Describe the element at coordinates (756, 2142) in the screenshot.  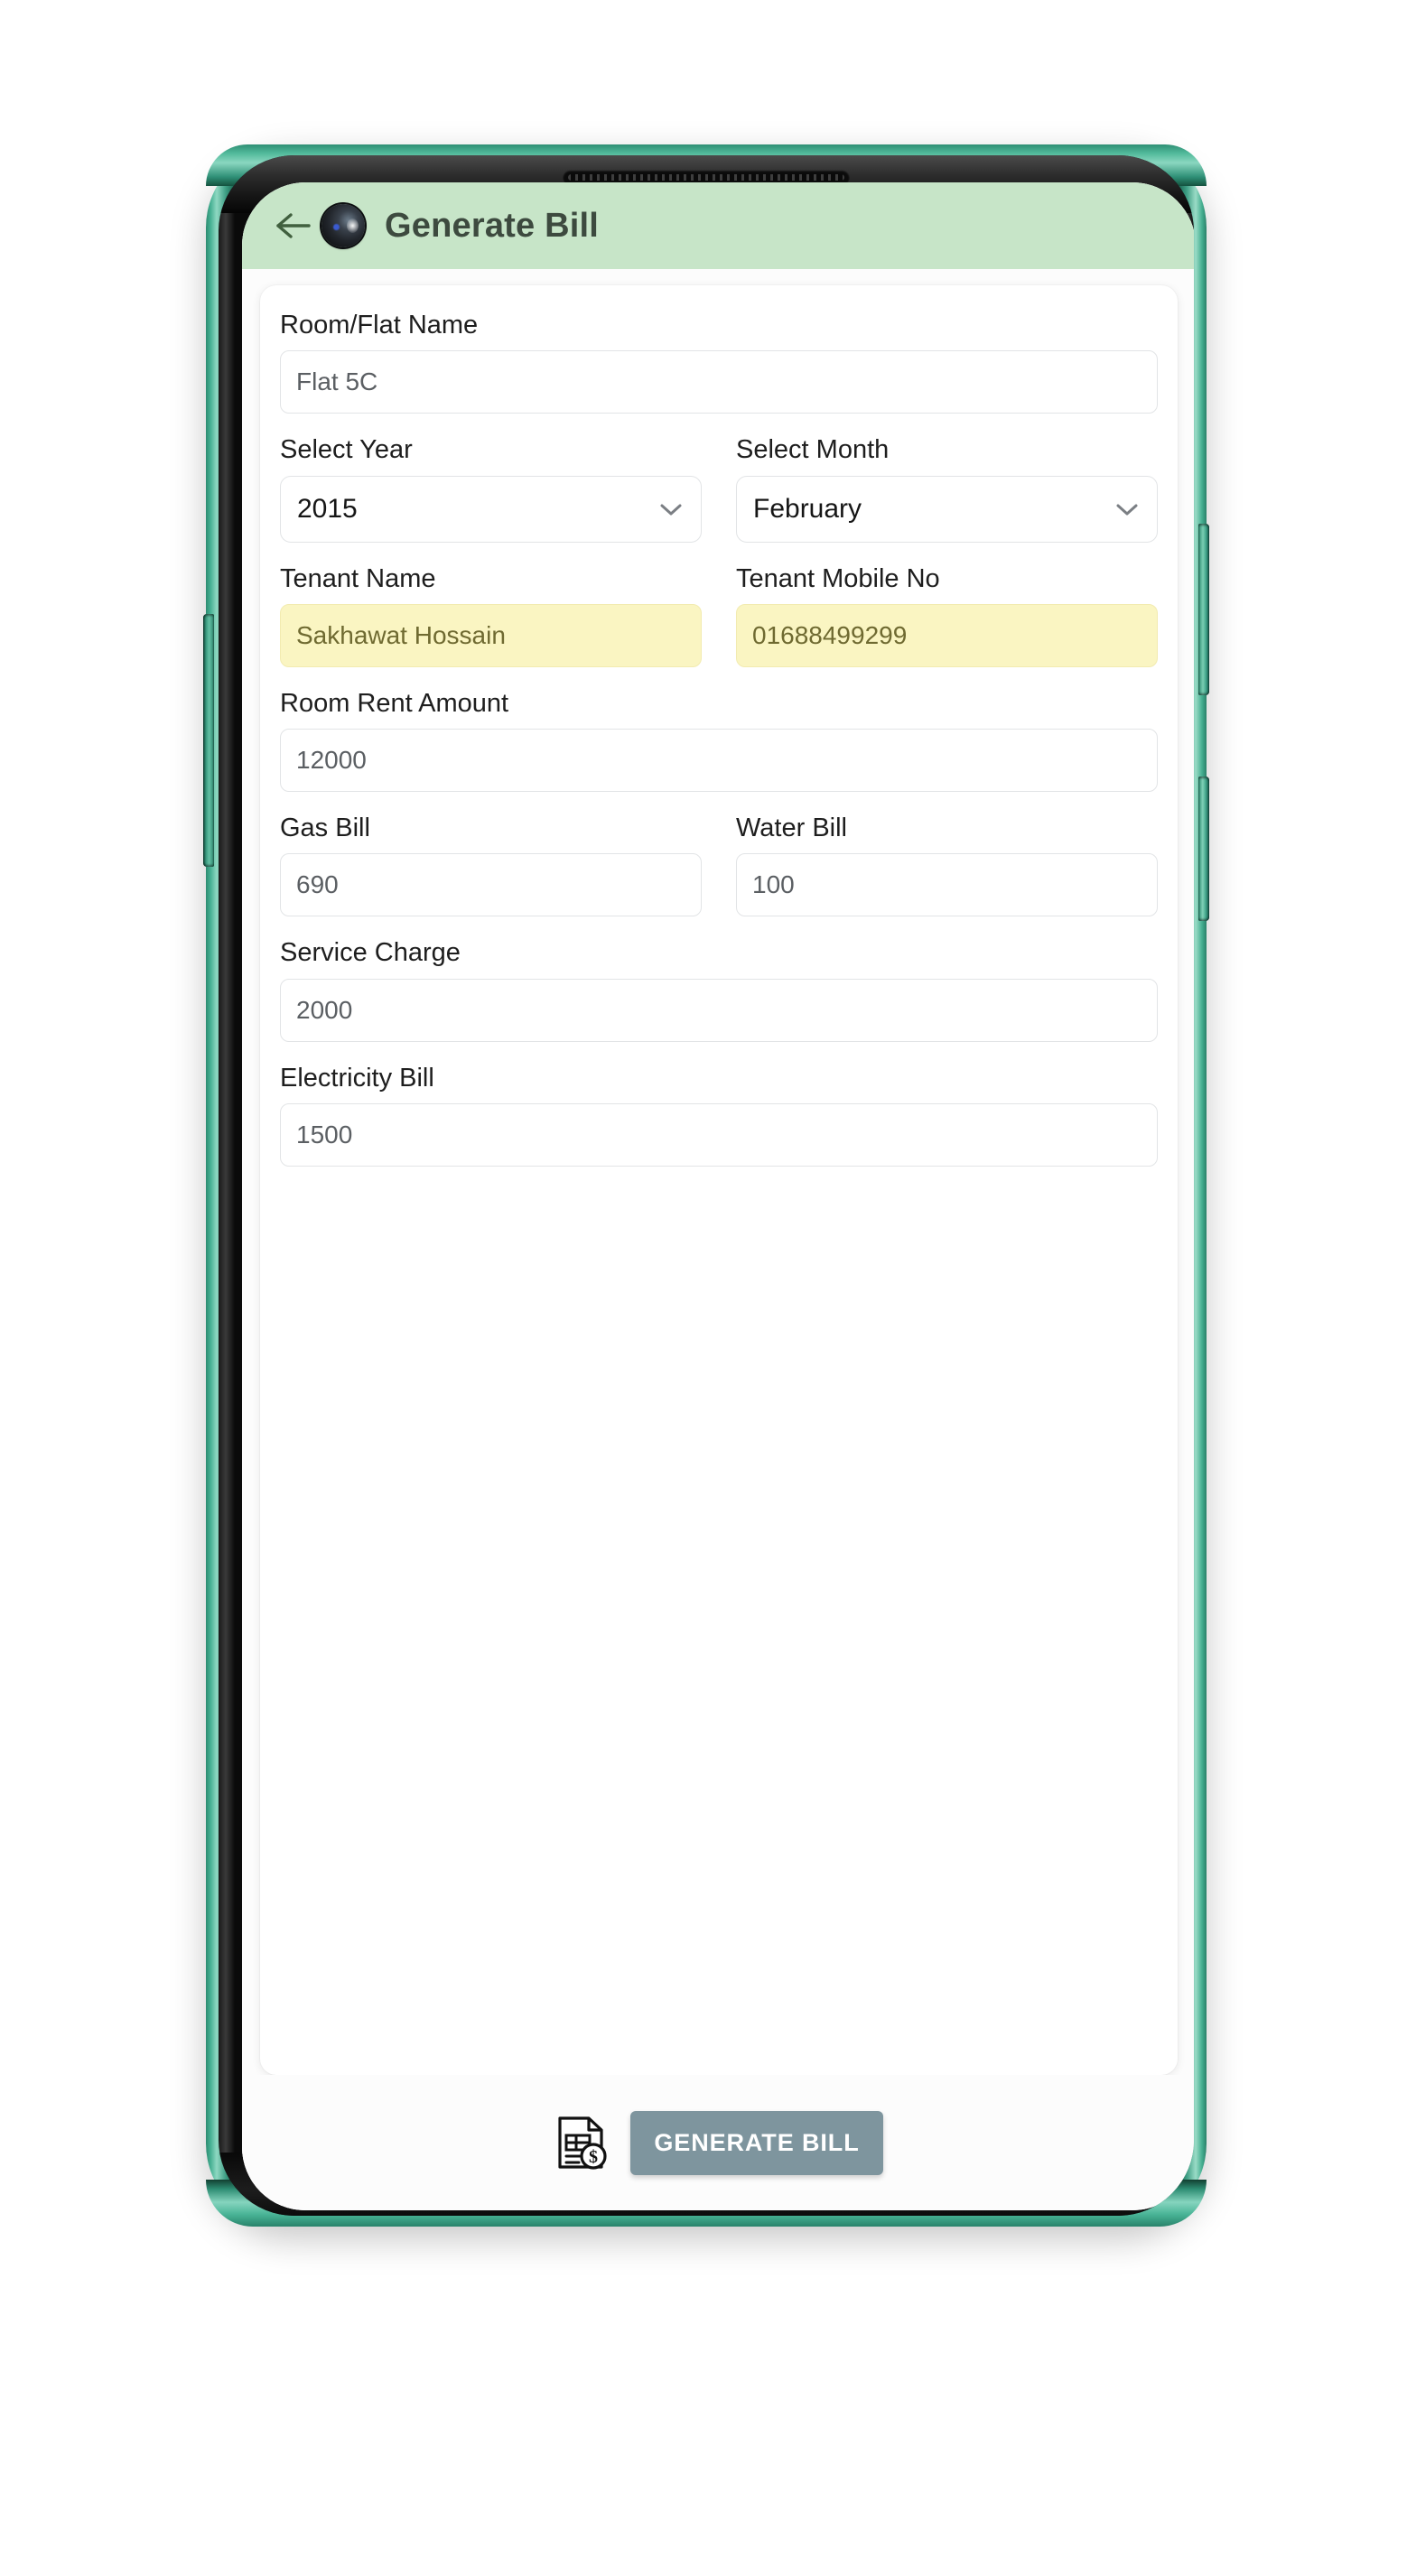
I see `generate-bill-button: GENERATE BILL` at that location.